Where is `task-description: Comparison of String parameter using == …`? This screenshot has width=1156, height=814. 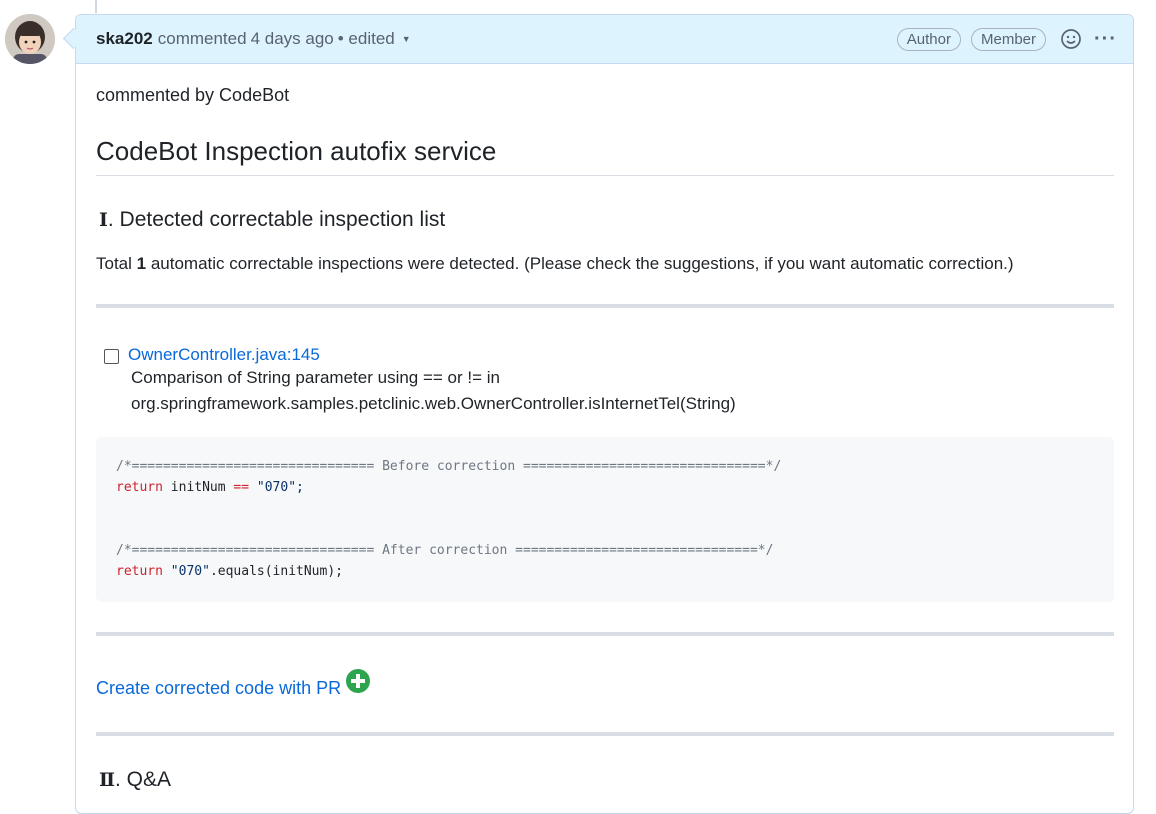 task-description: Comparison of String parameter using == … is located at coordinates (622, 391).